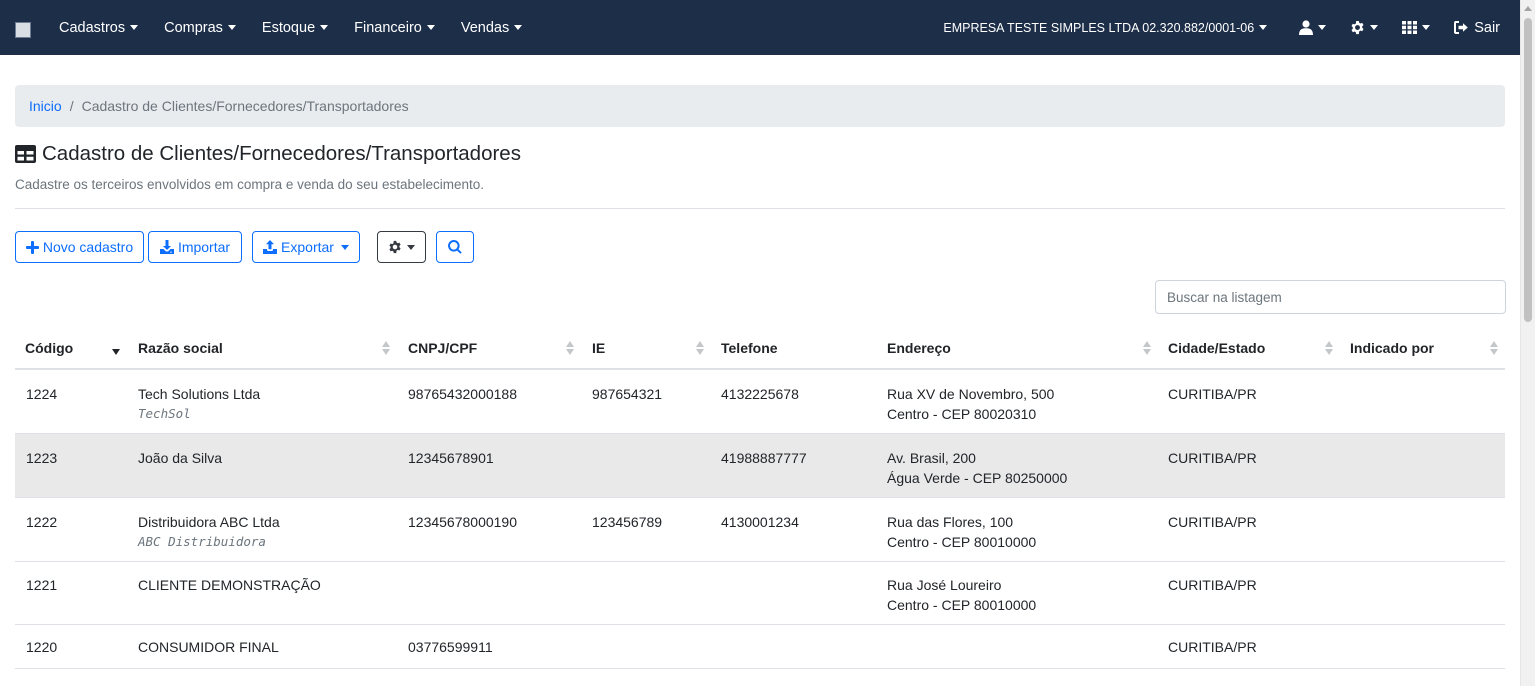 The height and width of the screenshot is (686, 1535). Describe the element at coordinates (23, 30) in the screenshot. I see `logo-image` at that location.